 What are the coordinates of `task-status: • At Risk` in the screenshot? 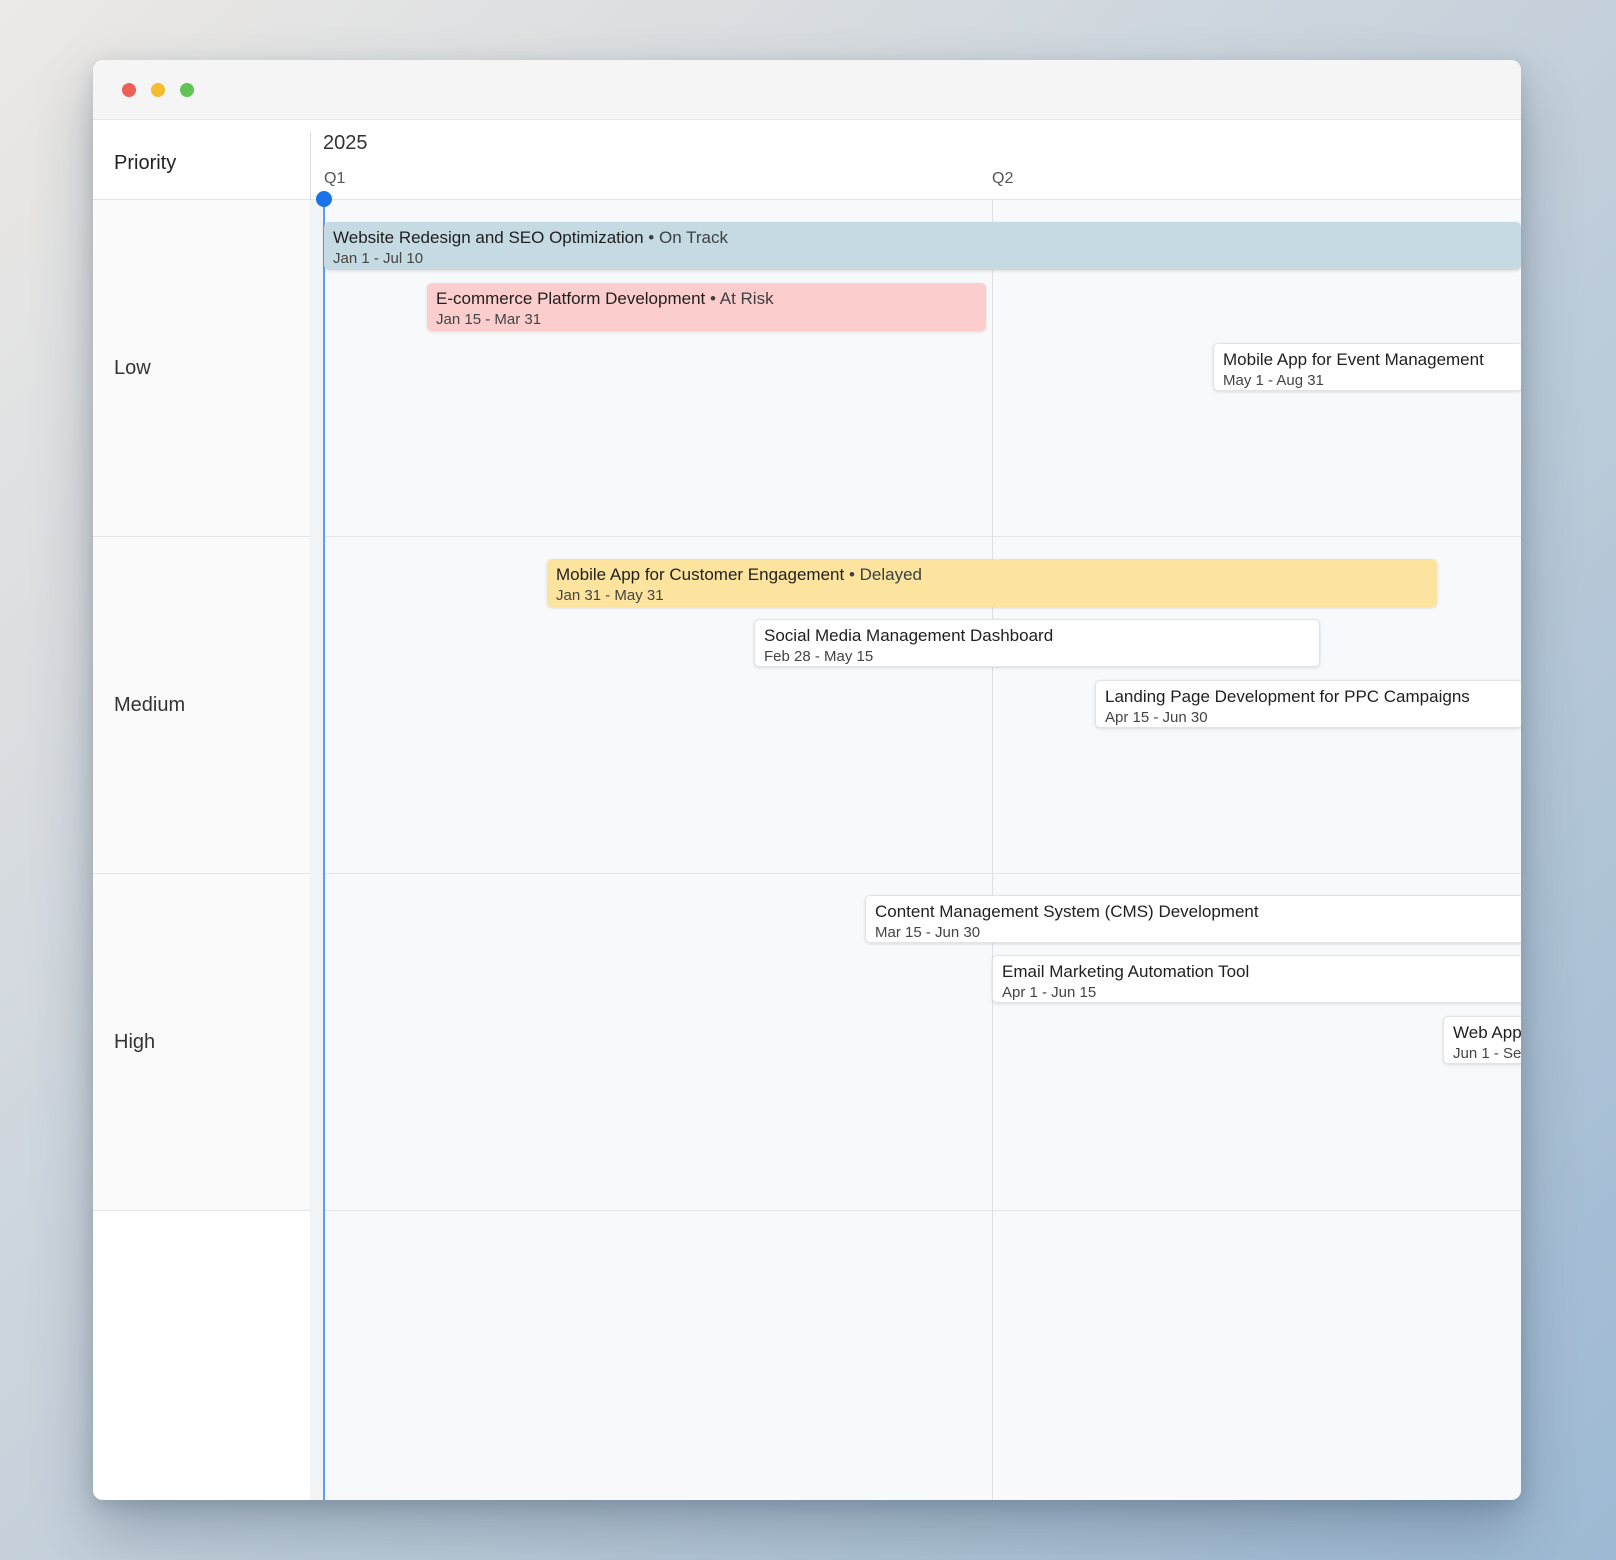 It's located at (739, 298).